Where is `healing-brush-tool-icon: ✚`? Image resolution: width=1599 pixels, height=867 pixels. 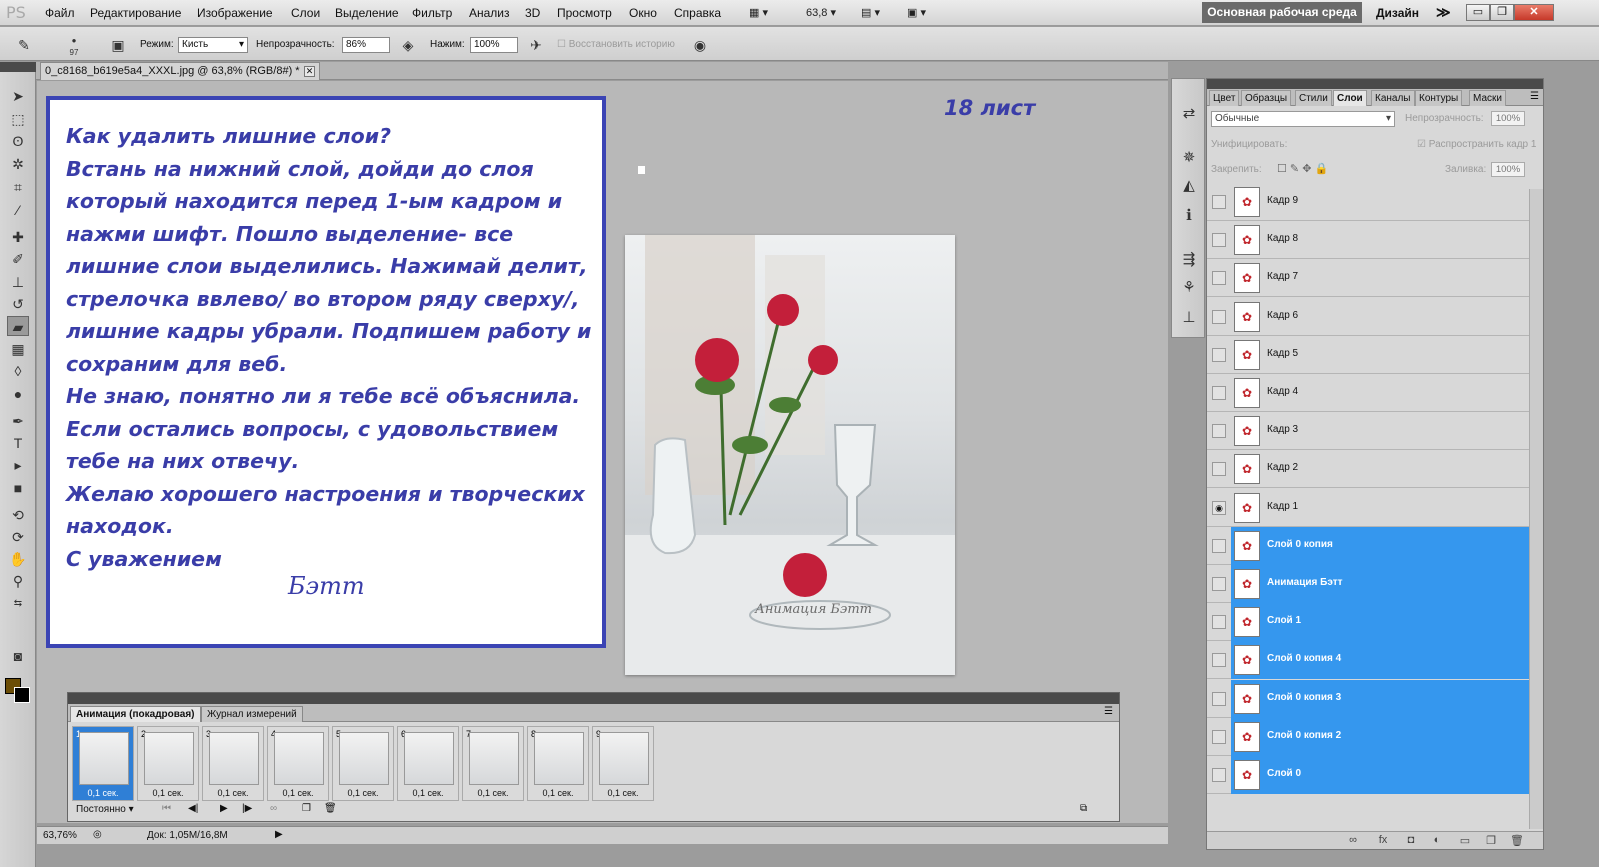
healing-brush-tool-icon: ✚ is located at coordinates (18, 237).